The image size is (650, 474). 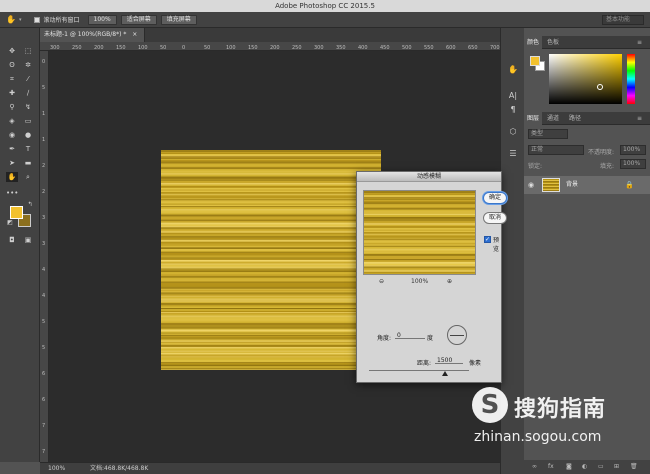 I want to click on angle-label: 角度:, so click(x=384, y=338).